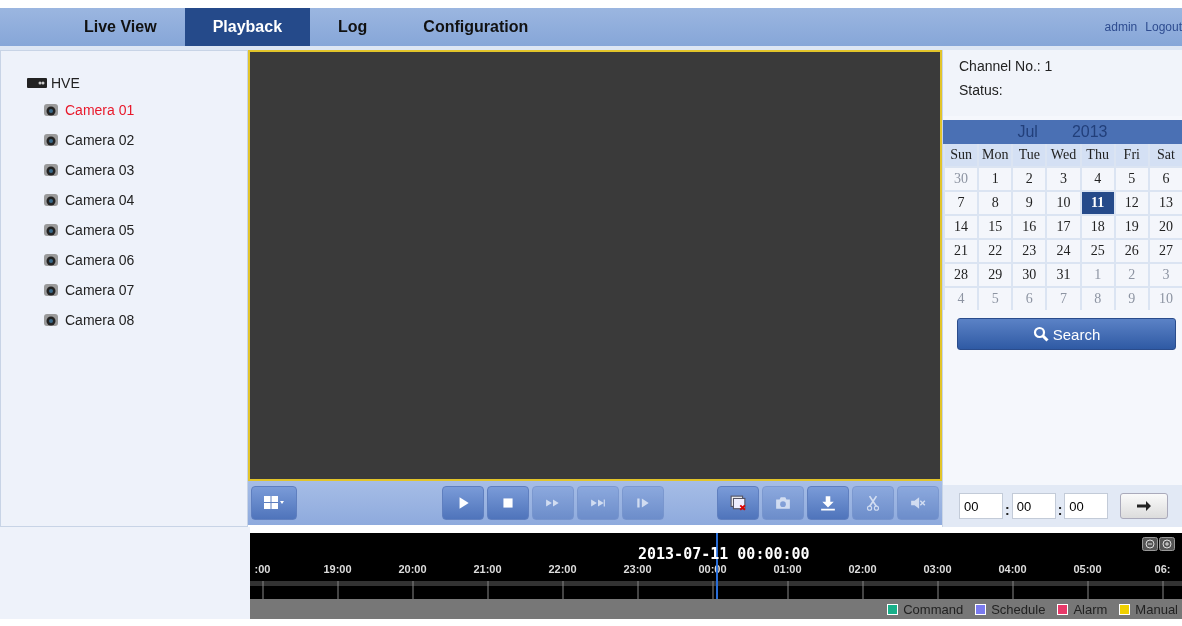  What do you see at coordinates (1087, 569) in the screenshot?
I see `time-tick-label: 05:00` at bounding box center [1087, 569].